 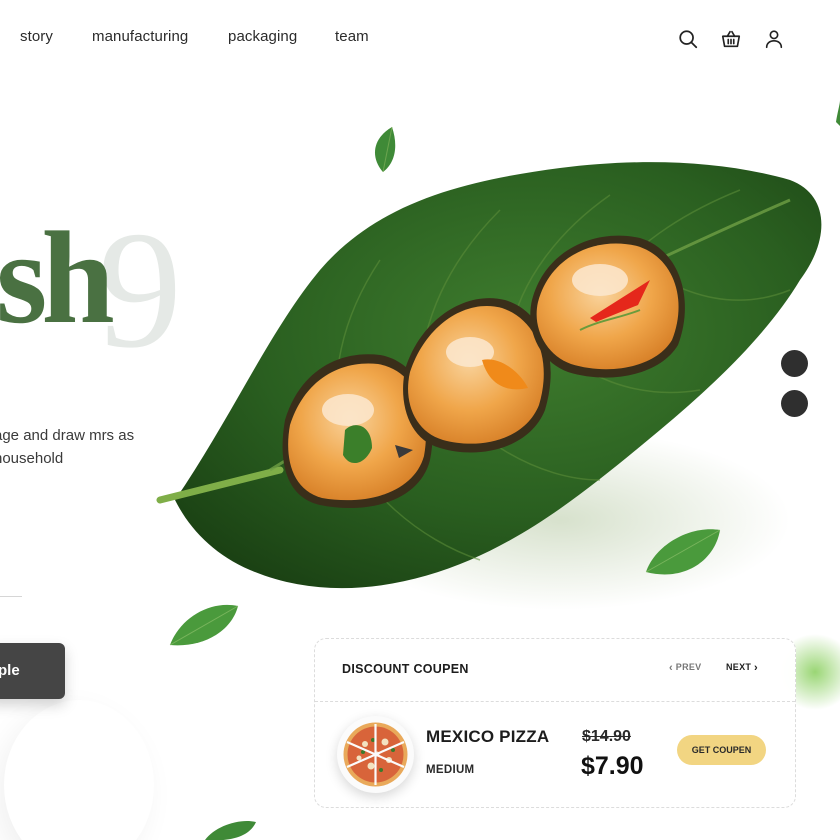 What do you see at coordinates (606, 736) in the screenshot?
I see `original-price: $14.90` at bounding box center [606, 736].